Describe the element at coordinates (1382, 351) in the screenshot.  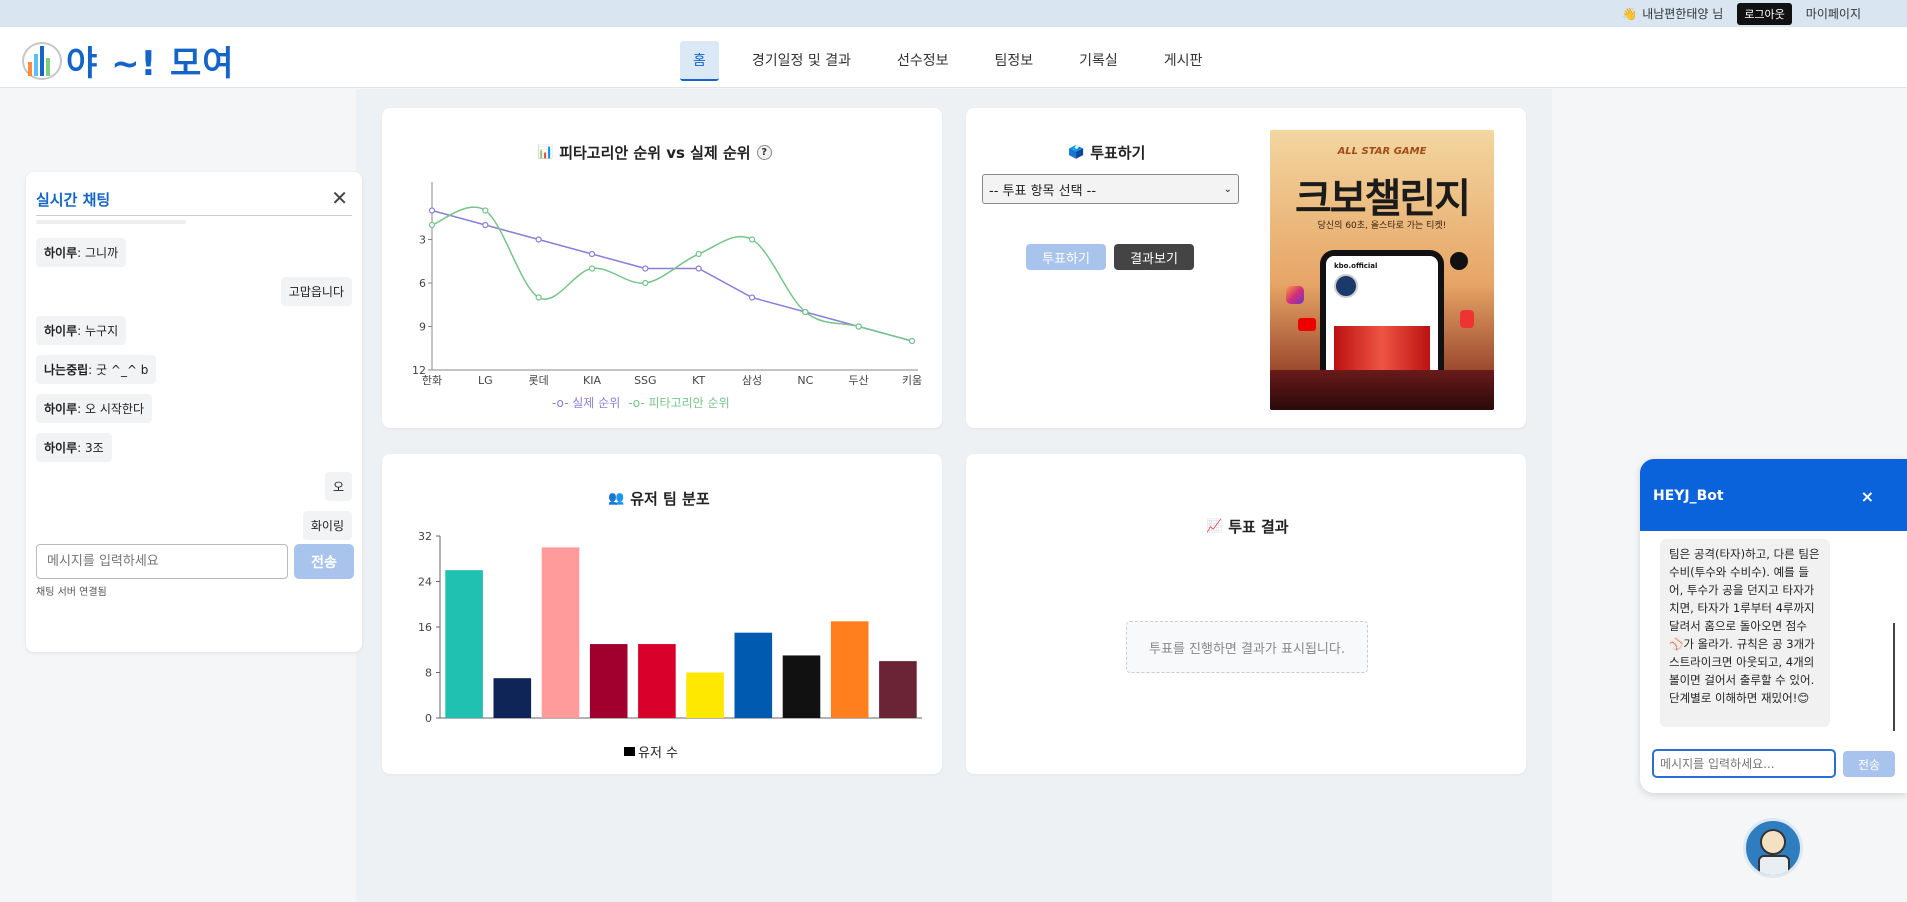
I see `poster-phone-thumbnails` at that location.